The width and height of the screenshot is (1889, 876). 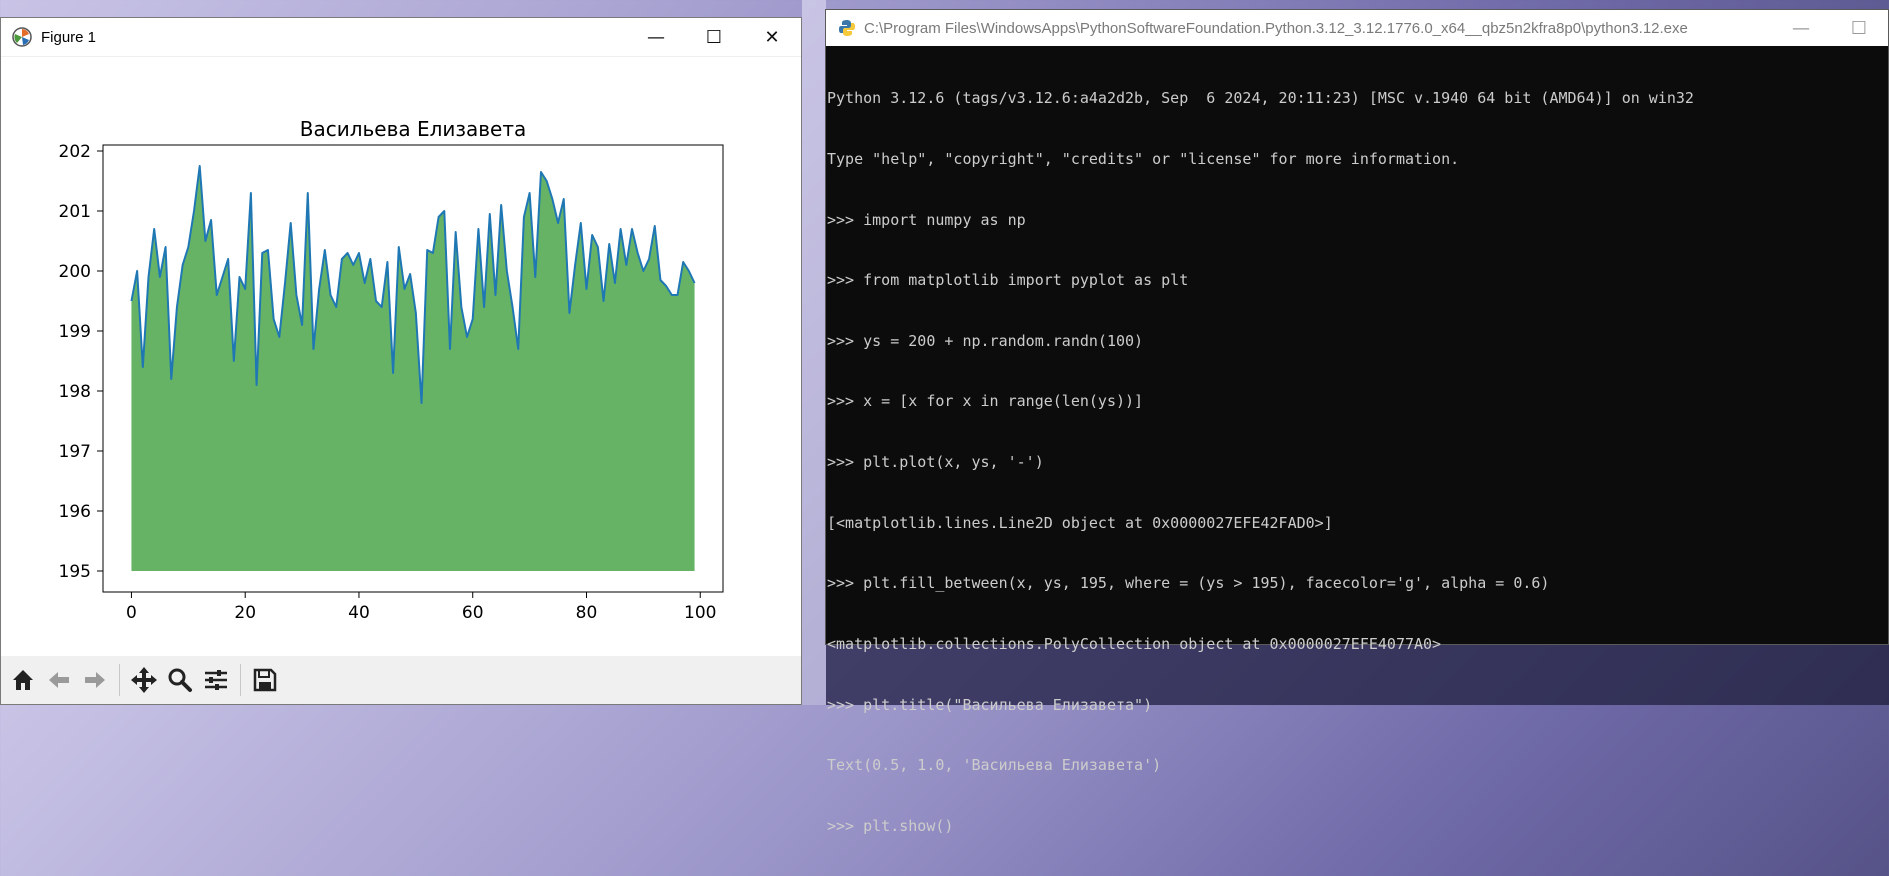 I want to click on y-tick-label: 198, so click(x=75, y=392).